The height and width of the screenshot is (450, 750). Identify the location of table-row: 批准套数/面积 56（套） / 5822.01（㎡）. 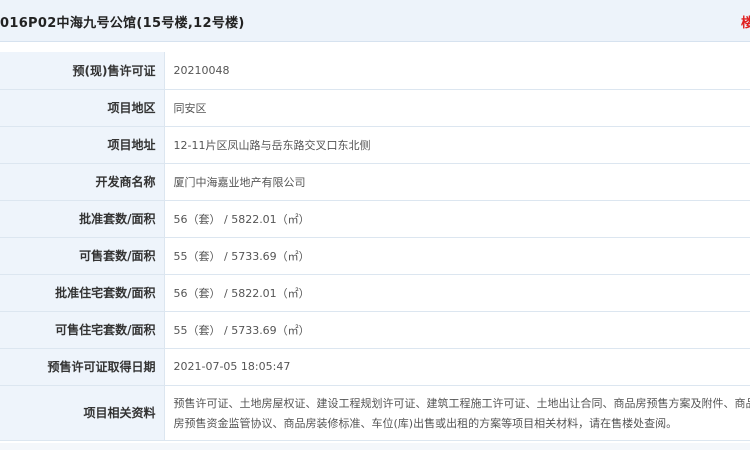
(375, 219).